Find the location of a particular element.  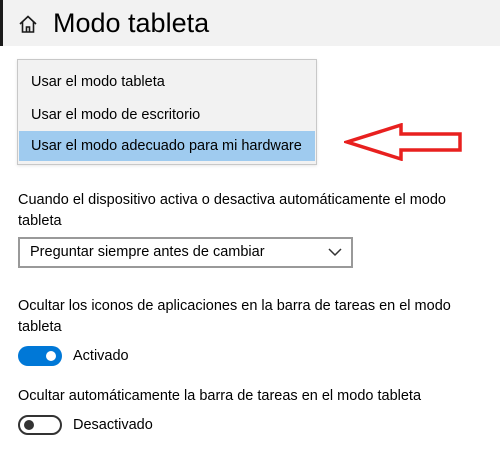

option-desktop-mode: Usar el modo de escritorio is located at coordinates (167, 115).